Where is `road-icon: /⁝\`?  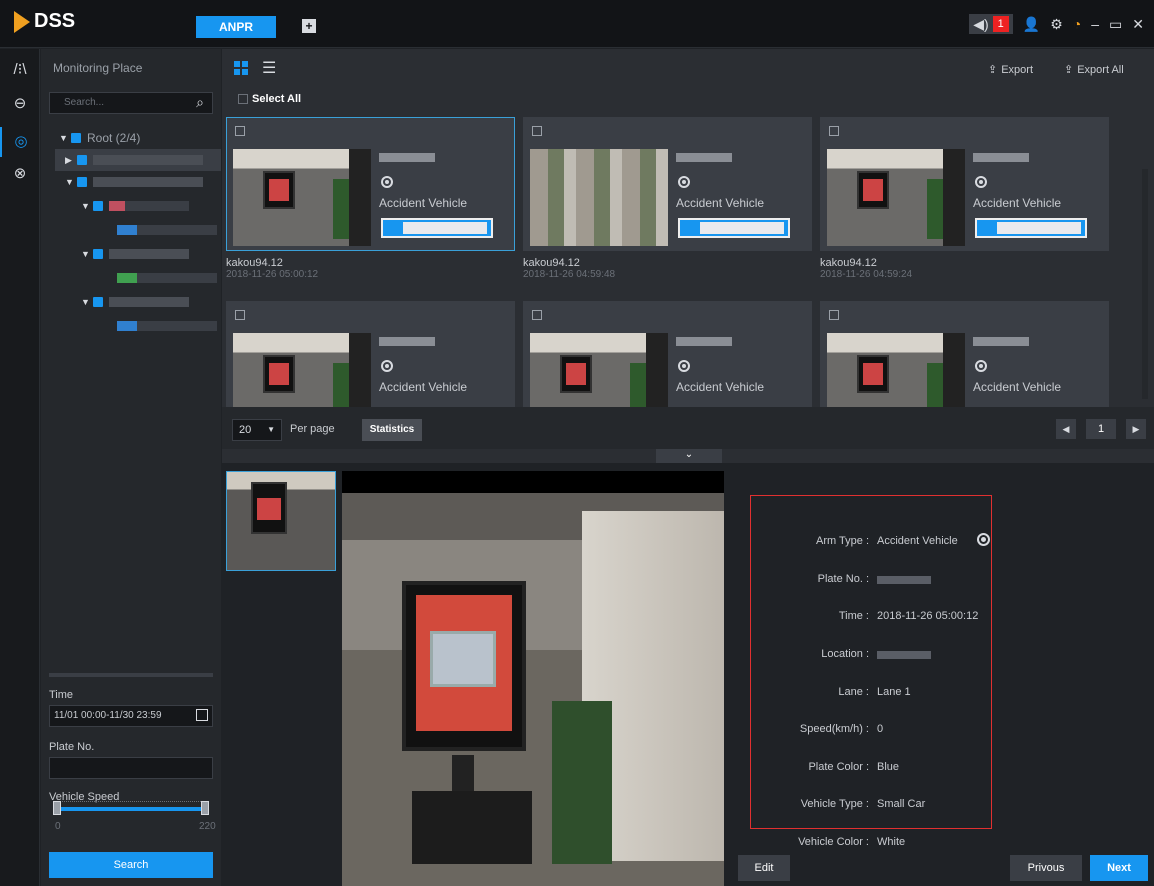
road-icon: /⁝\ is located at coordinates (20, 70).